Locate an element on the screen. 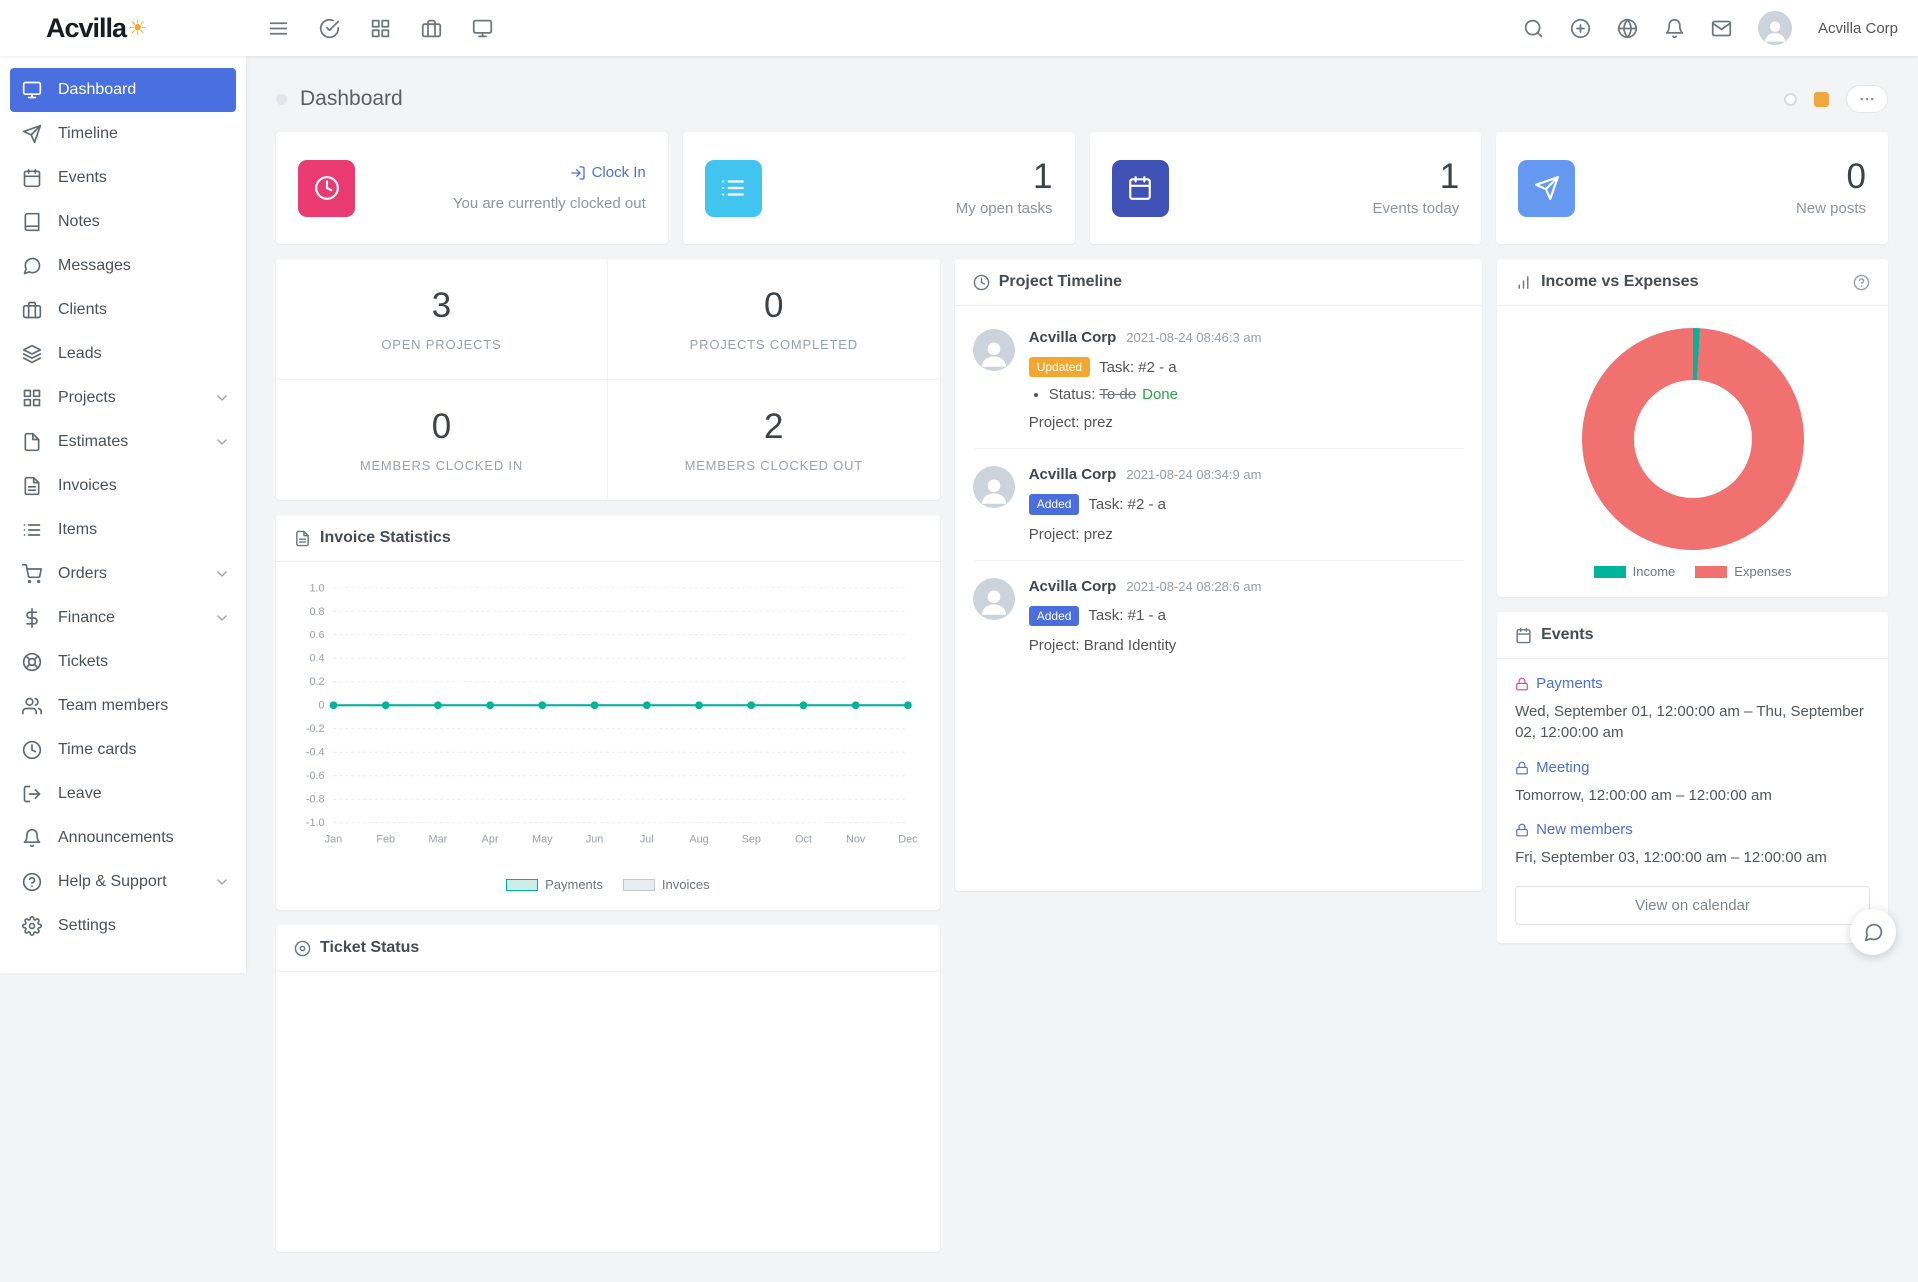  sidebar-item-messages: Messages is located at coordinates (123, 266).